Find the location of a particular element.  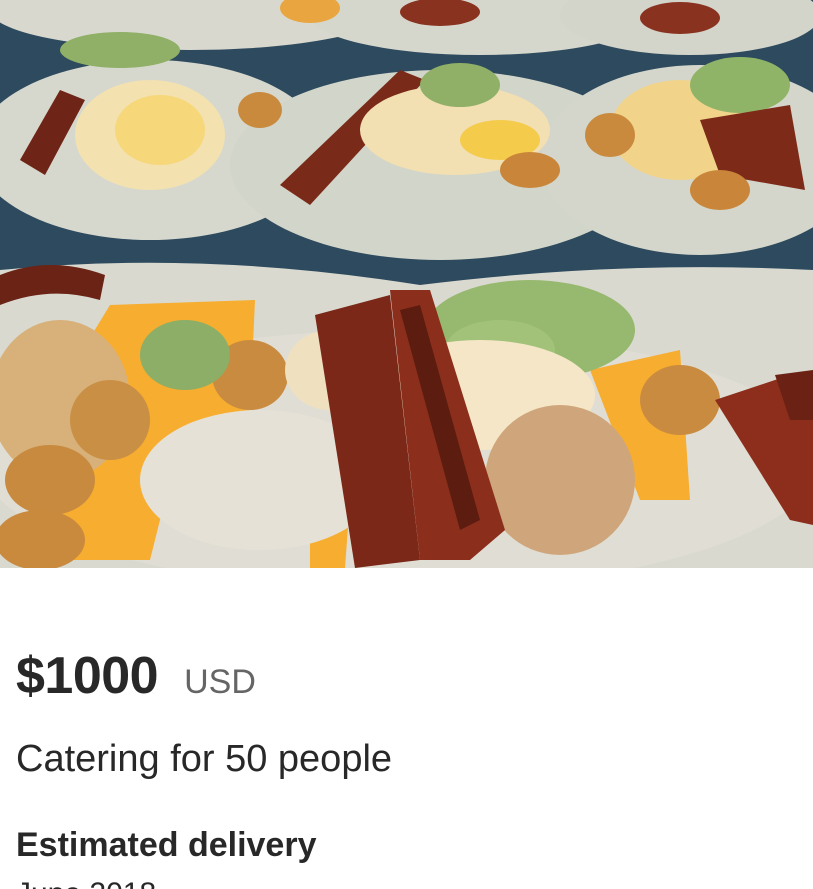

price-currency: USD is located at coordinates (220, 682).